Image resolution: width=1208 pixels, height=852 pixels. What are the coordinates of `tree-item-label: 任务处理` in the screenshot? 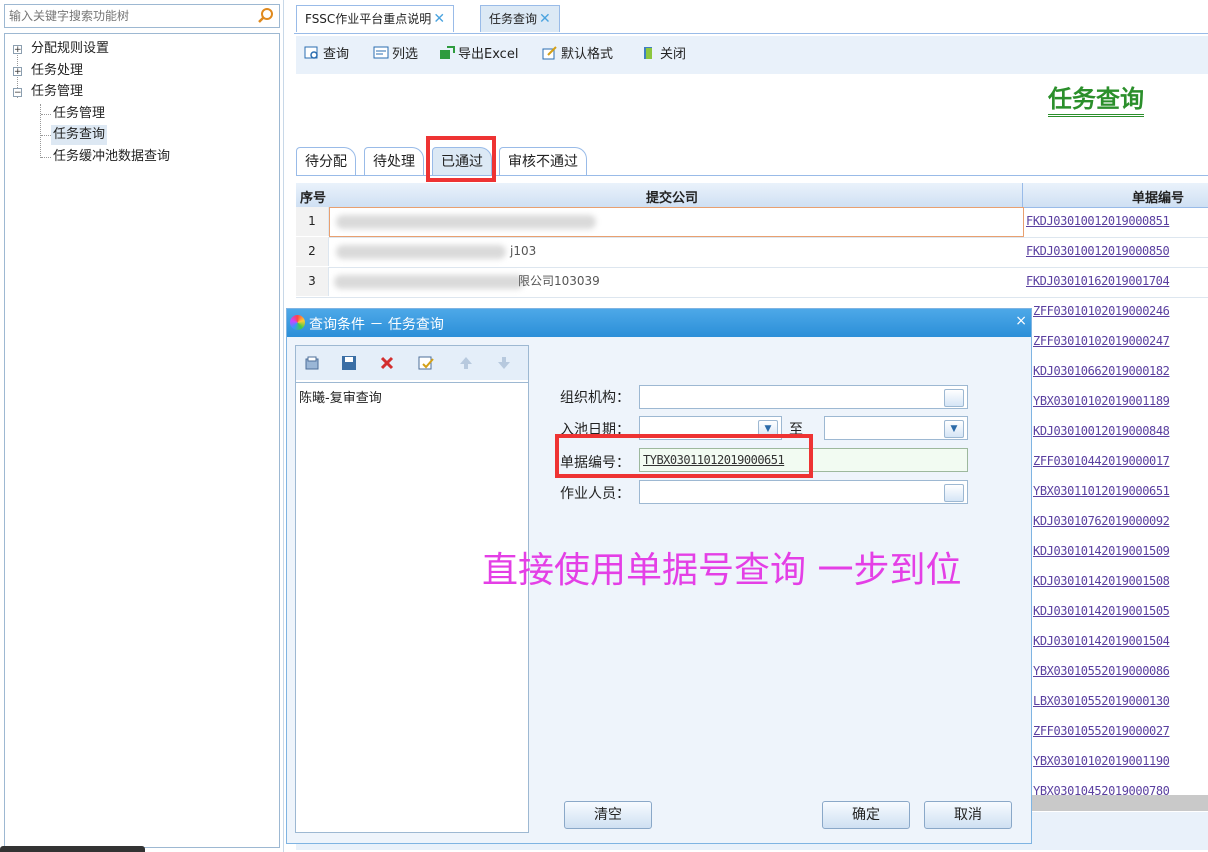 It's located at (57, 70).